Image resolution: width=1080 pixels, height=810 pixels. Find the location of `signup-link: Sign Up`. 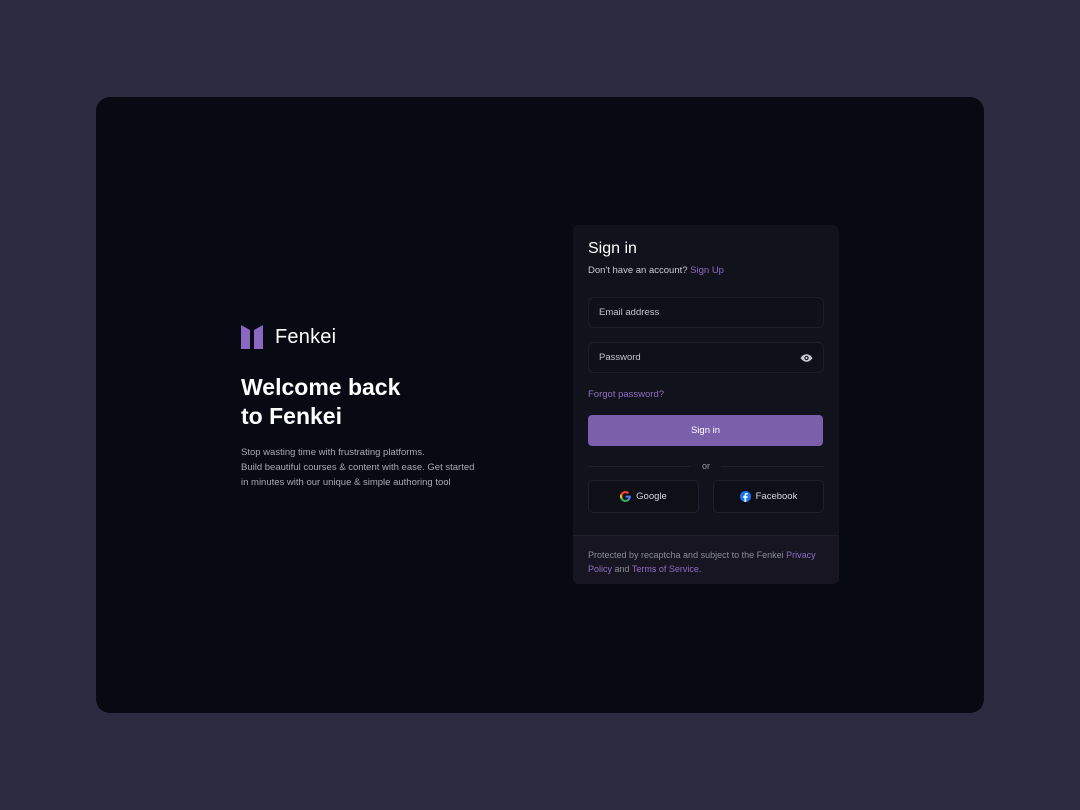

signup-link: Sign Up is located at coordinates (707, 270).